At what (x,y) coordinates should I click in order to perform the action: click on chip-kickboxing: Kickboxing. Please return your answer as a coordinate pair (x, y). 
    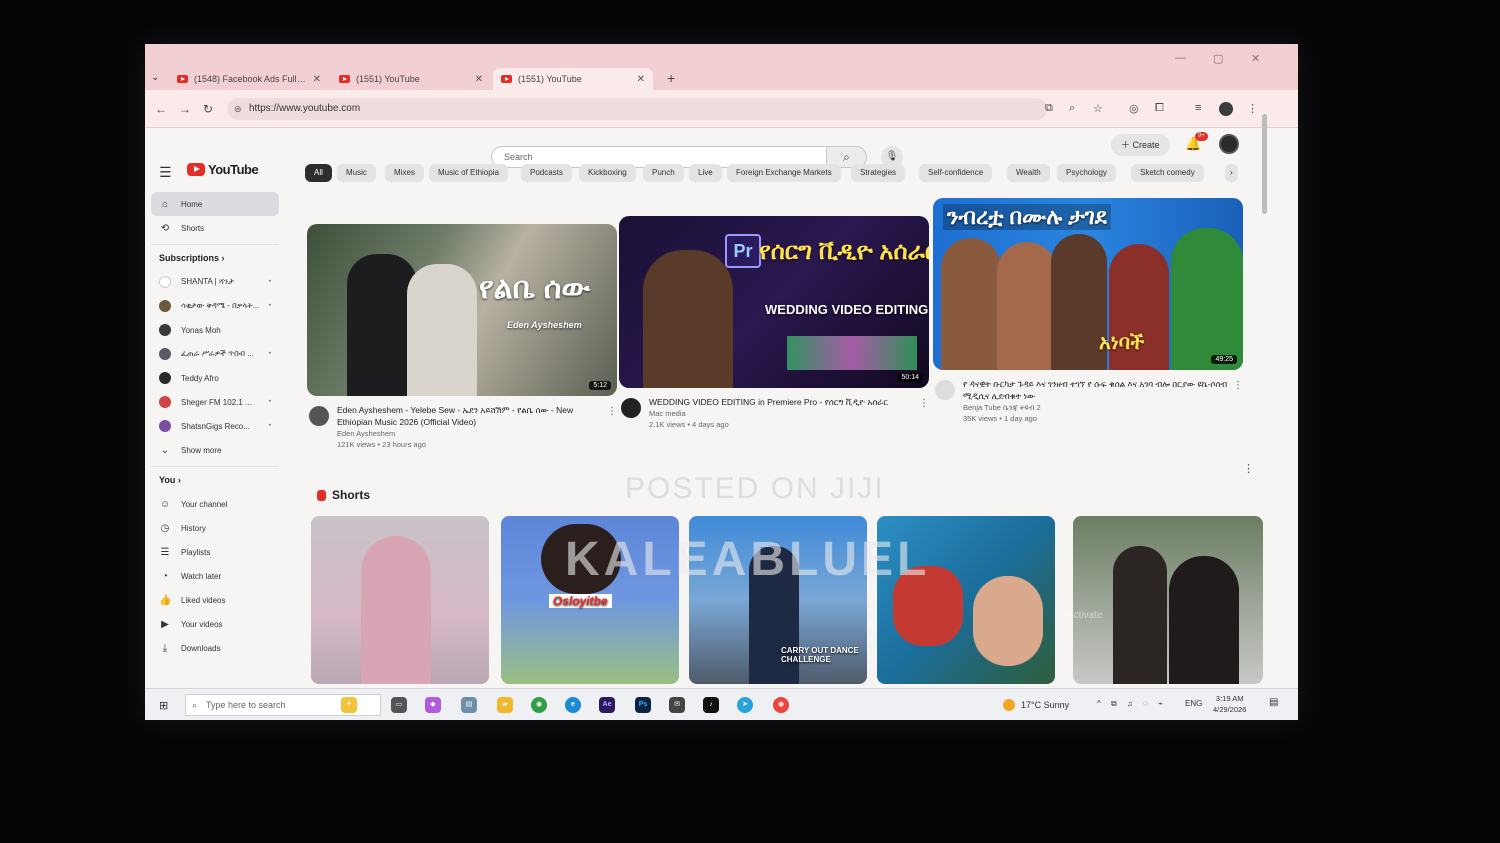
    Looking at the image, I should click on (607, 173).